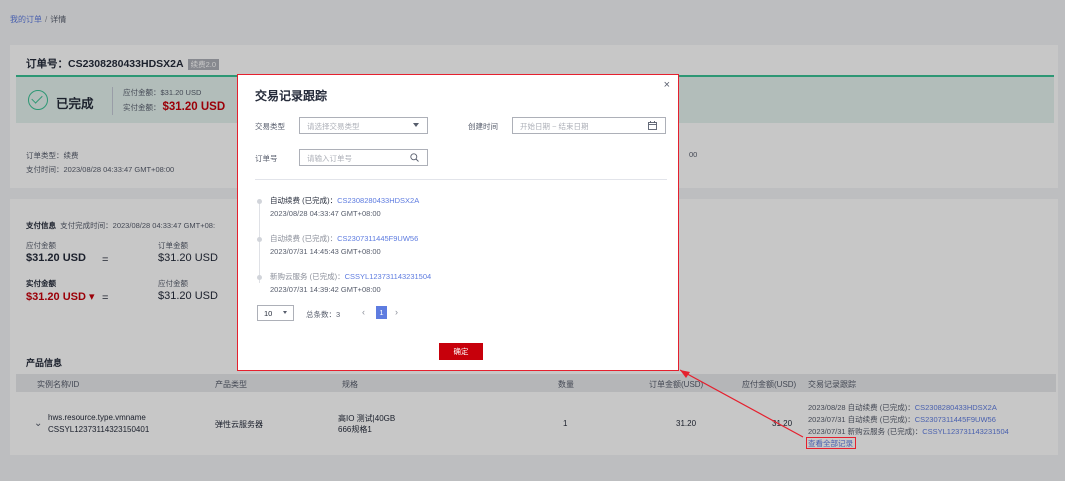 The image size is (1065, 481). Describe the element at coordinates (363, 157) in the screenshot. I see `order-no-input: 请输入订单号` at that location.